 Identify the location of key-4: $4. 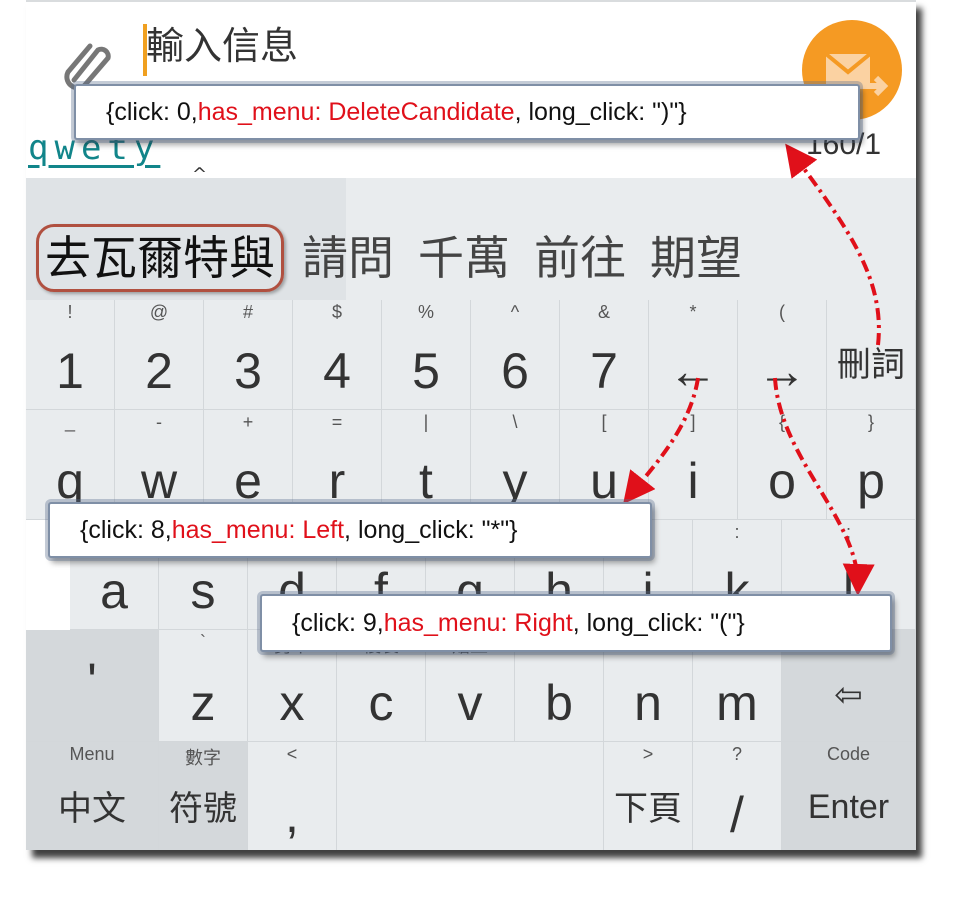
(337, 355).